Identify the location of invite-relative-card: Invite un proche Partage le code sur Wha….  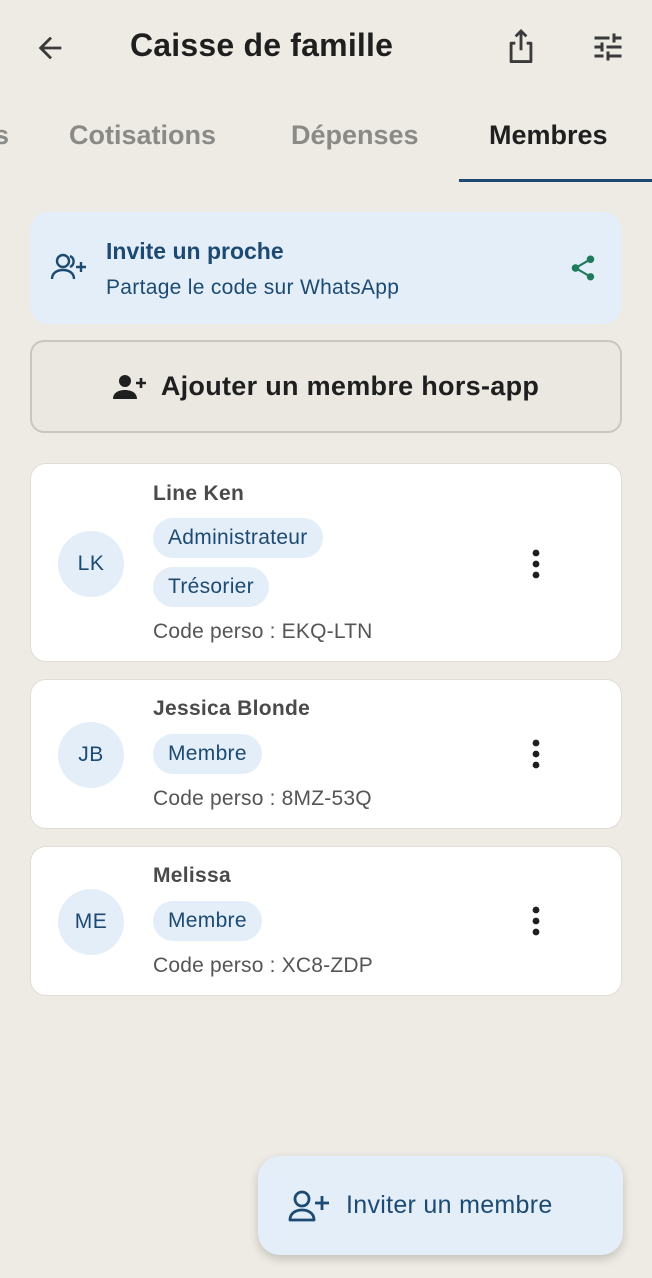
(326, 268).